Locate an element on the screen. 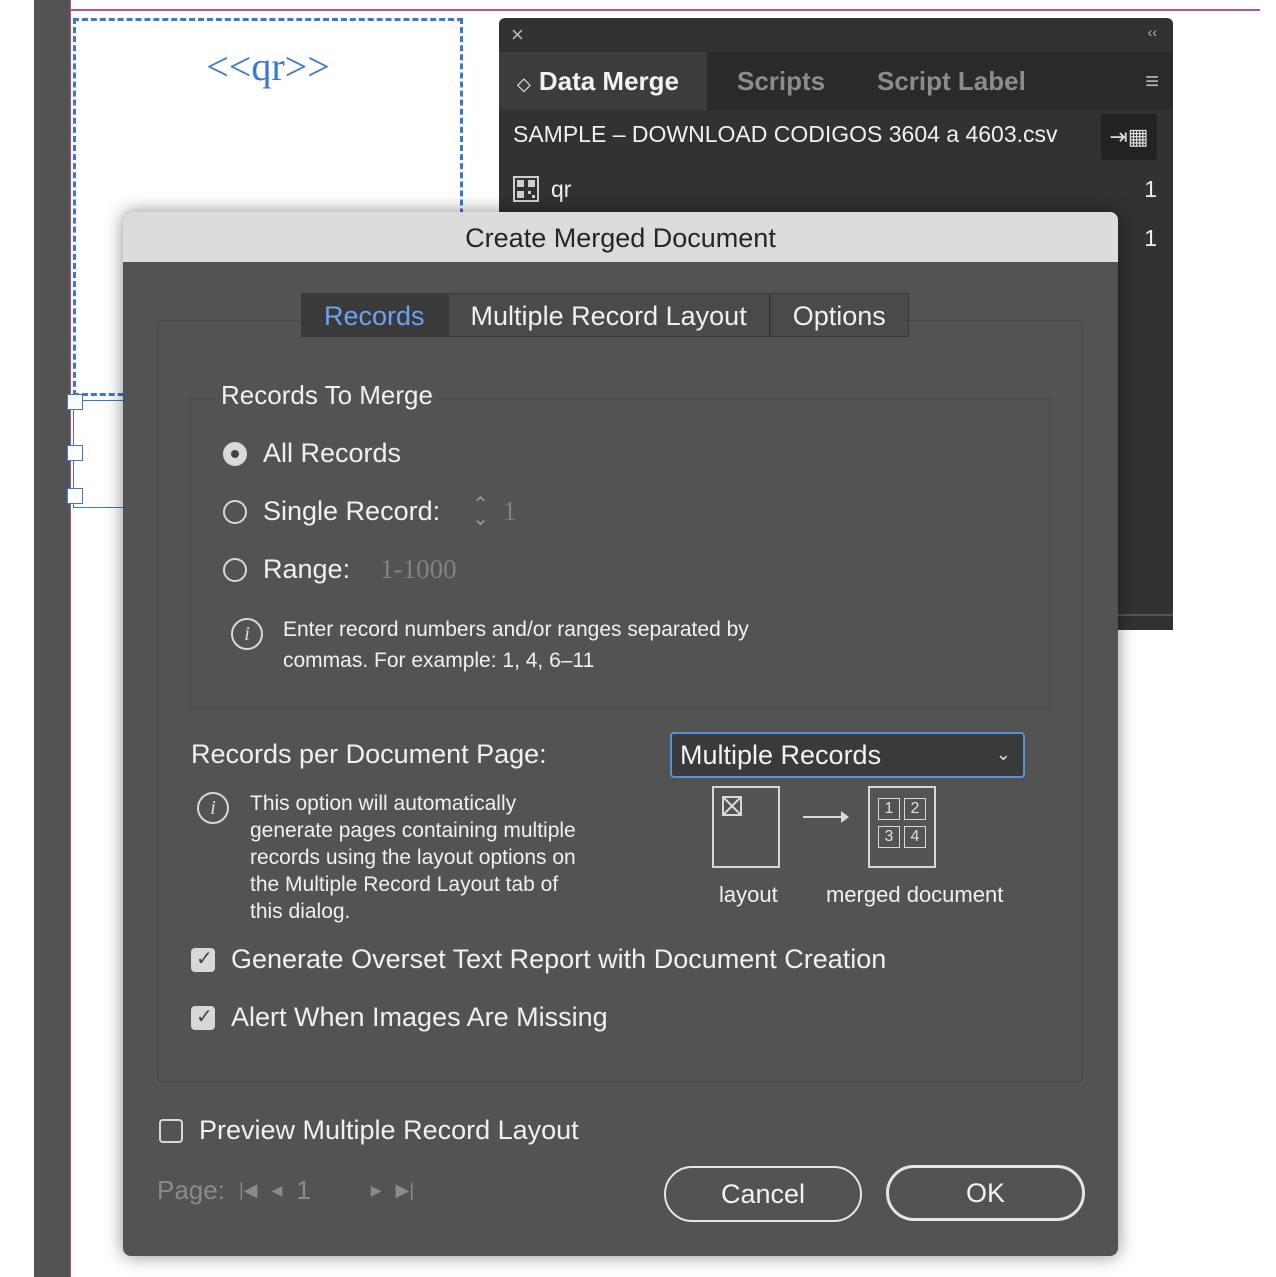 The image size is (1276, 1277). merged-document-caption: merged document is located at coordinates (915, 894).